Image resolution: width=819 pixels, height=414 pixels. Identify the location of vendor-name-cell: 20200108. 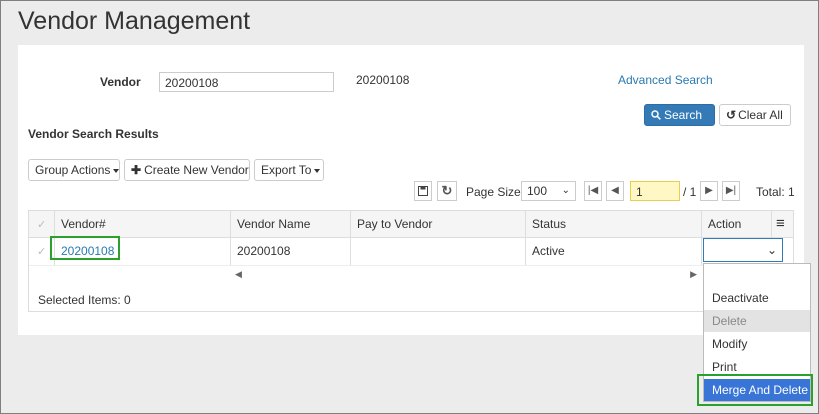
(291, 251).